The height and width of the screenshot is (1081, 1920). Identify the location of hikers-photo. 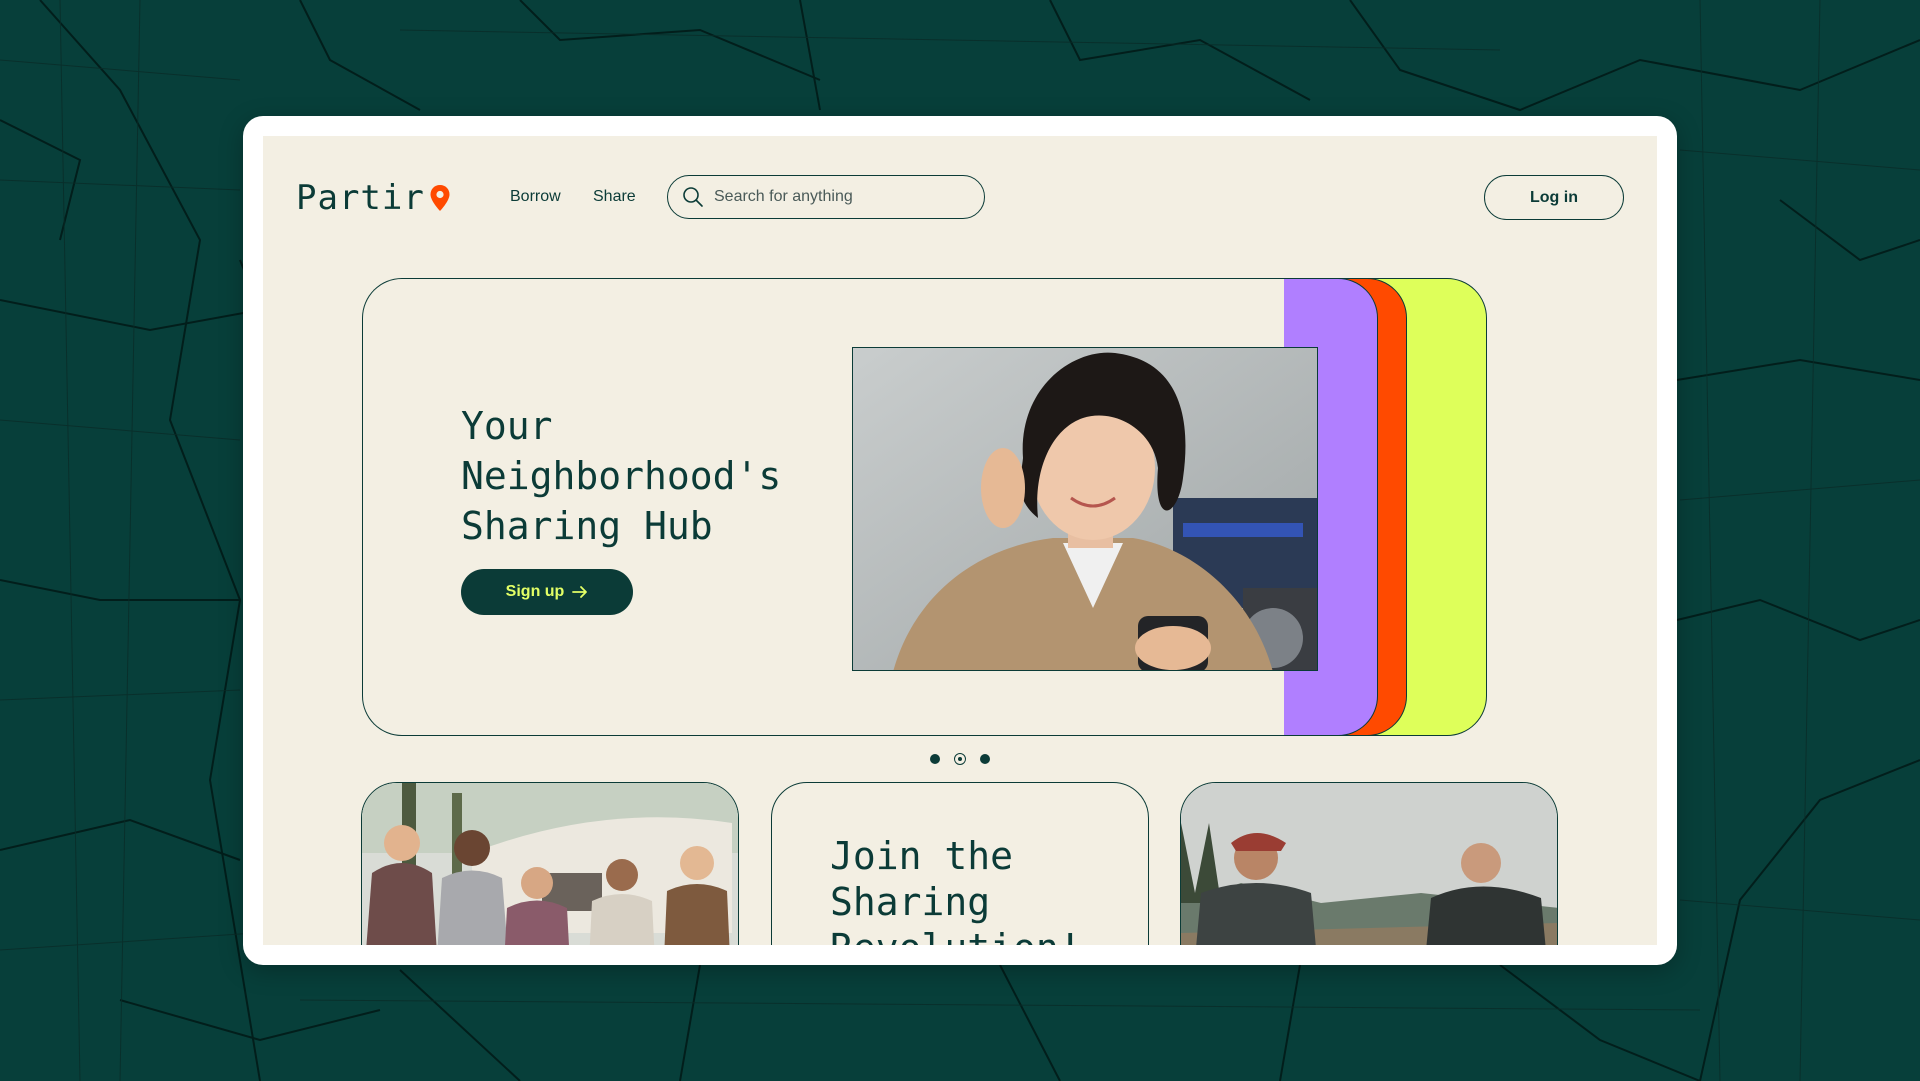
(1369, 864).